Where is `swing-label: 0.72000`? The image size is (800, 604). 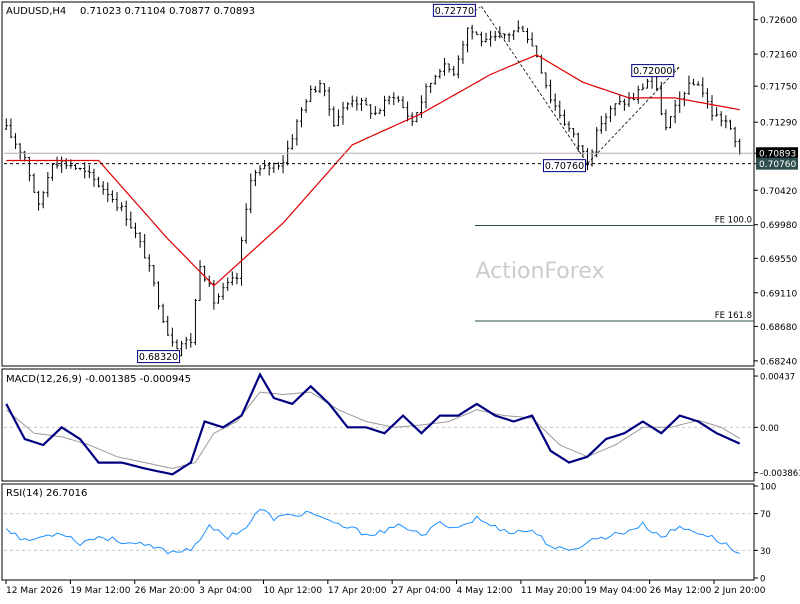 swing-label: 0.72000 is located at coordinates (652, 71).